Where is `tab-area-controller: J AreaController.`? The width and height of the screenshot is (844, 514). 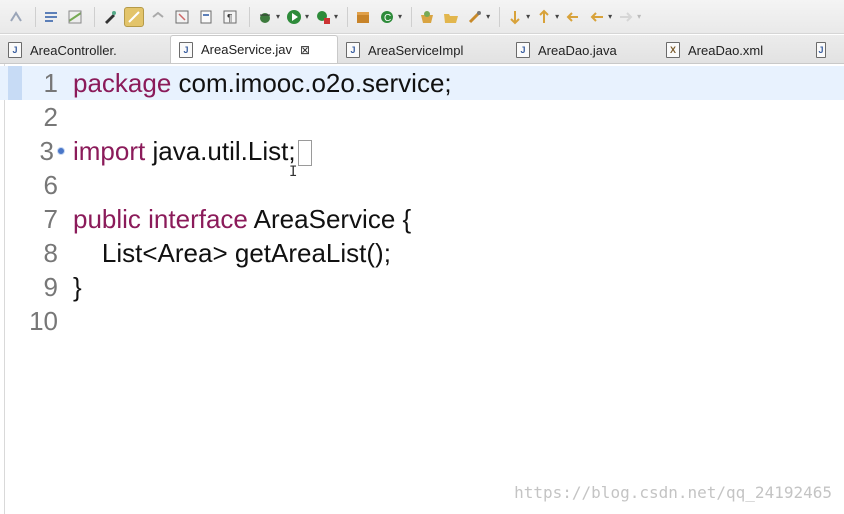 tab-area-controller: J AreaController. is located at coordinates (85, 50).